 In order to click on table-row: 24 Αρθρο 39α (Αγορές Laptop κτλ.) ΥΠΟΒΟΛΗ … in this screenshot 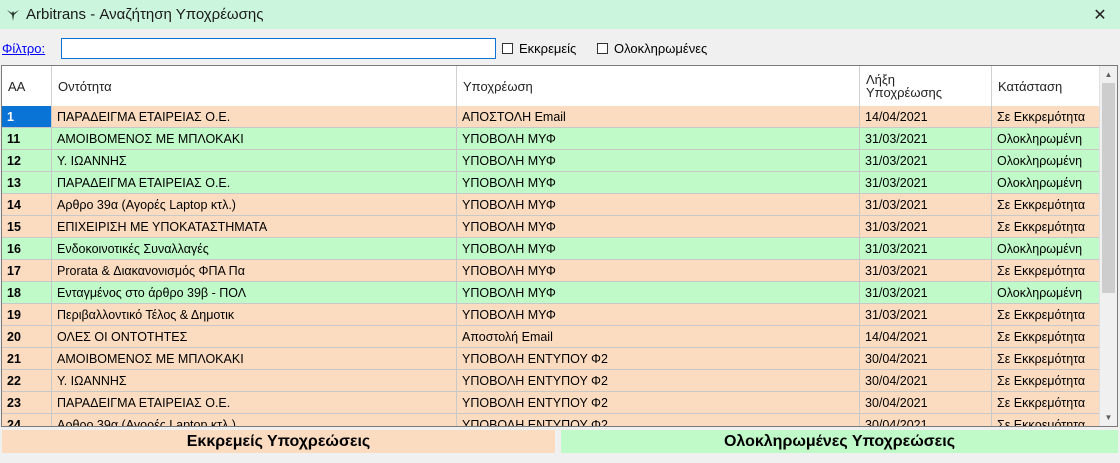, I will do `click(551, 420)`.